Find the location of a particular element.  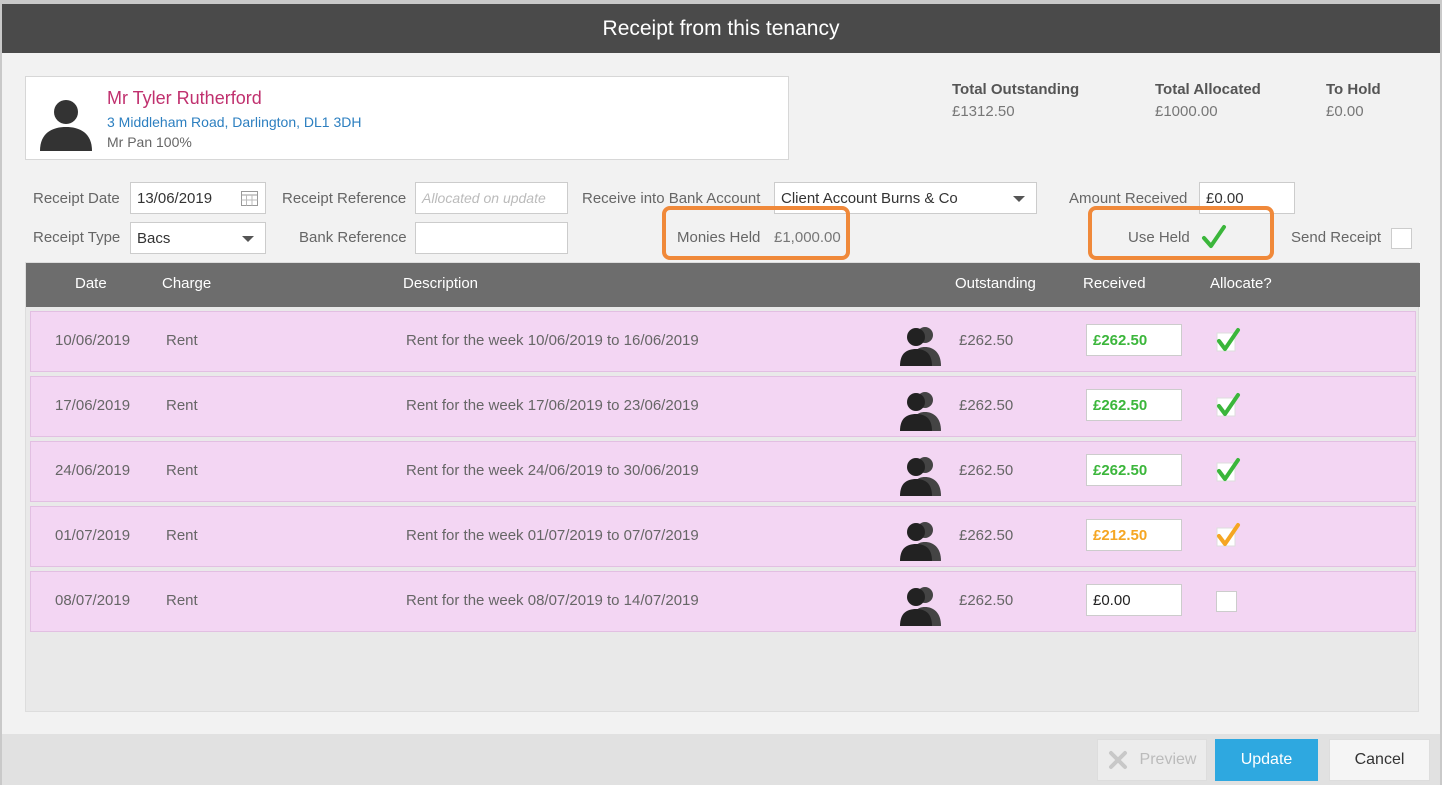

tenant-name-link: Mr Tyler Rutherford is located at coordinates (184, 98).